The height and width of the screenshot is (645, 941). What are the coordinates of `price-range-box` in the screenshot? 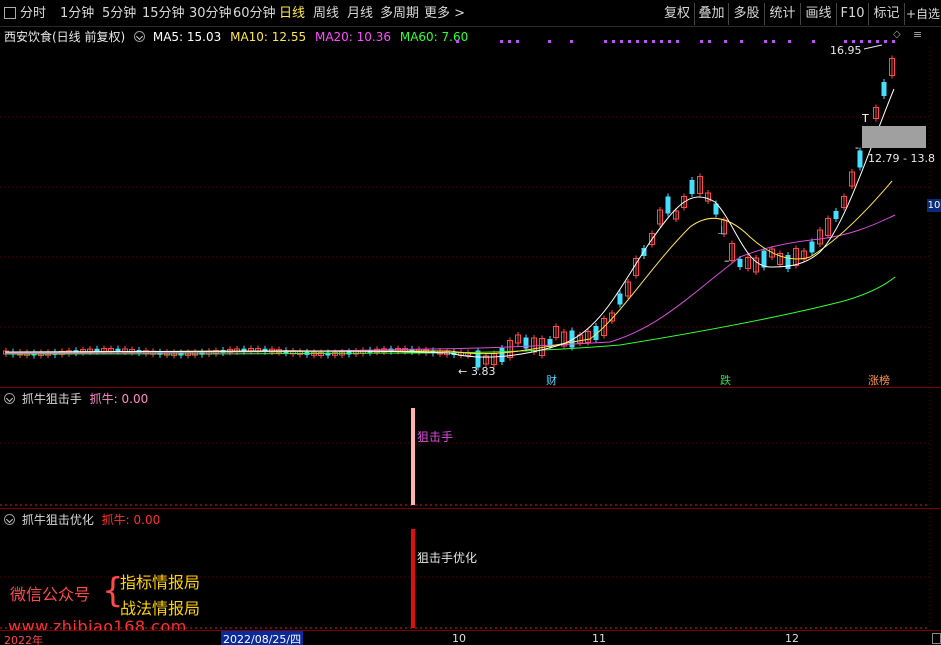 It's located at (894, 137).